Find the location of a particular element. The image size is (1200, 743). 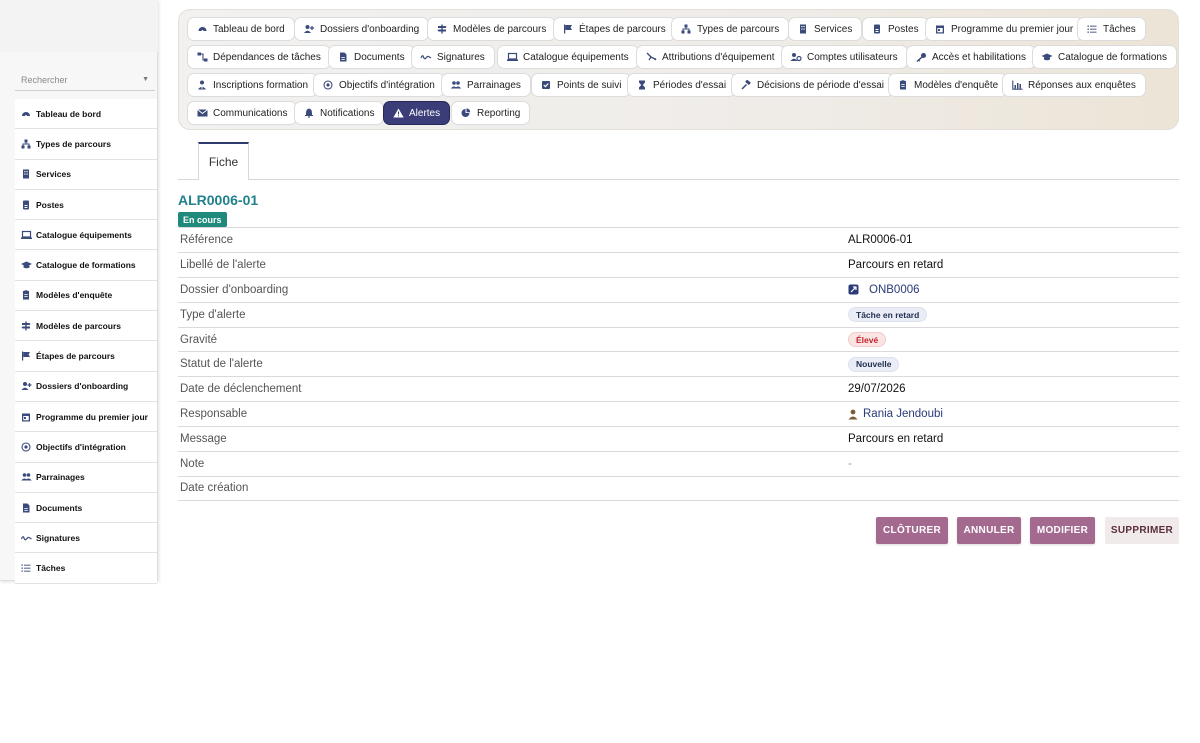

sidebar-item-catalogue-de-formations: Catalogue de formations is located at coordinates (86, 265).